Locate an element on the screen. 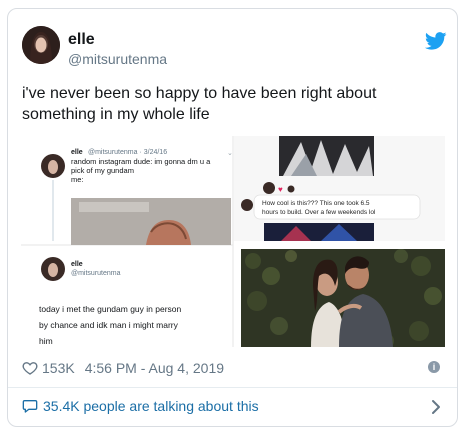 This screenshot has width=465, height=435. gundam-thumb-bottom is located at coordinates (319, 232).